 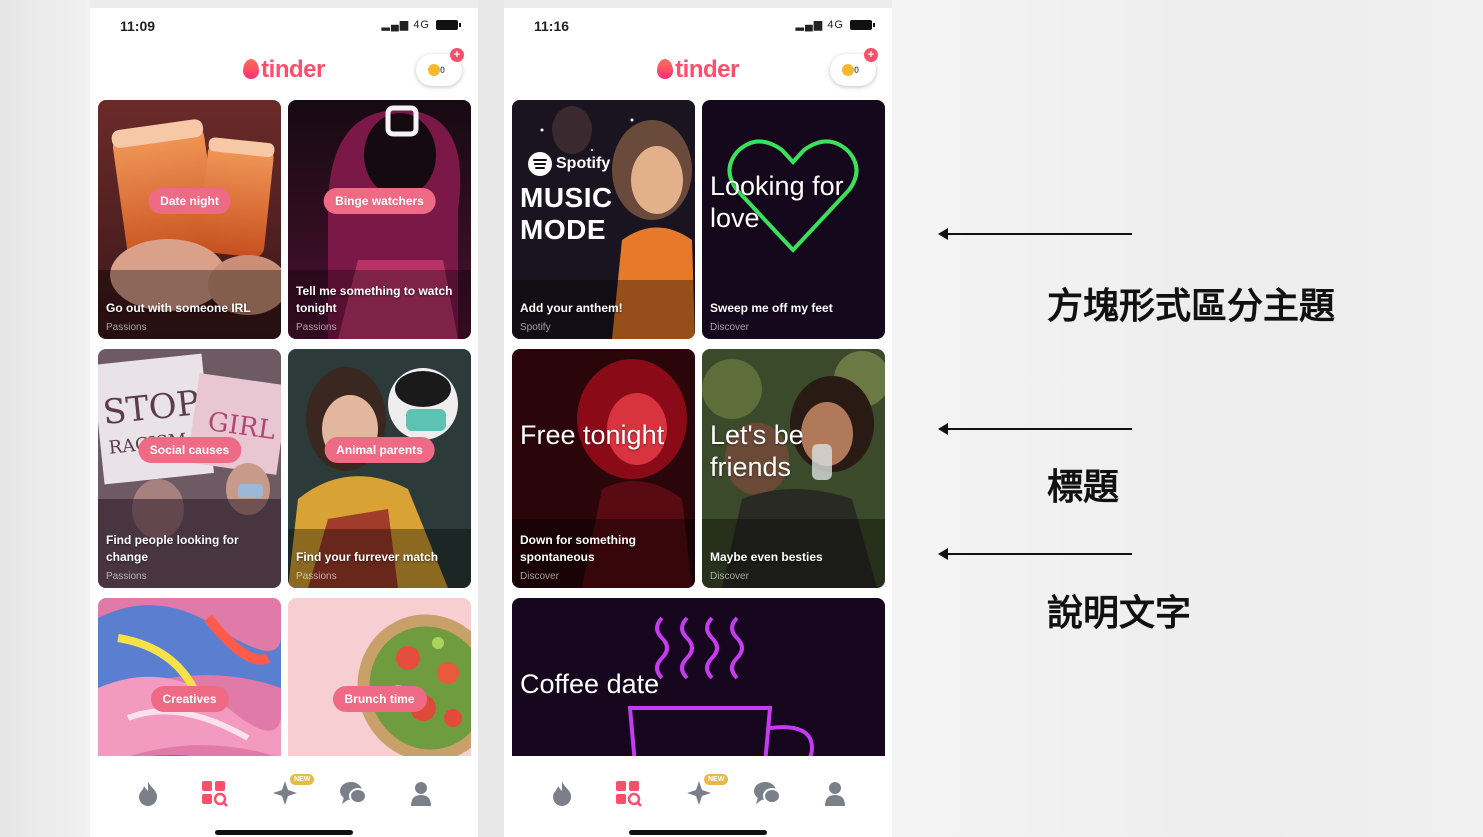 What do you see at coordinates (379, 450) in the screenshot?
I see `card-tag: Animal parents` at bounding box center [379, 450].